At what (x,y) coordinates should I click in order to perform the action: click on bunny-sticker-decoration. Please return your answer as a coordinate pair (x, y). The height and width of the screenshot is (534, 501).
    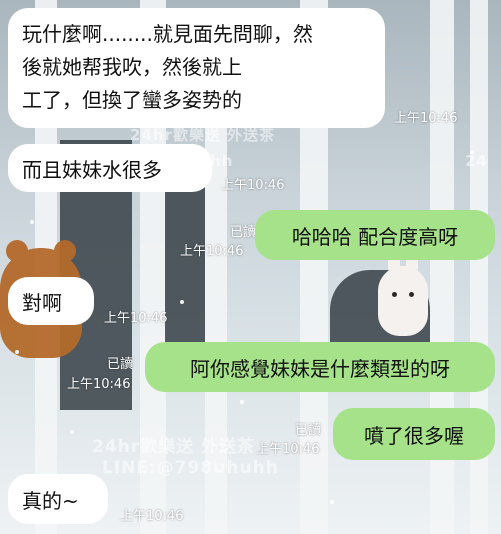
    Looking at the image, I should click on (403, 289).